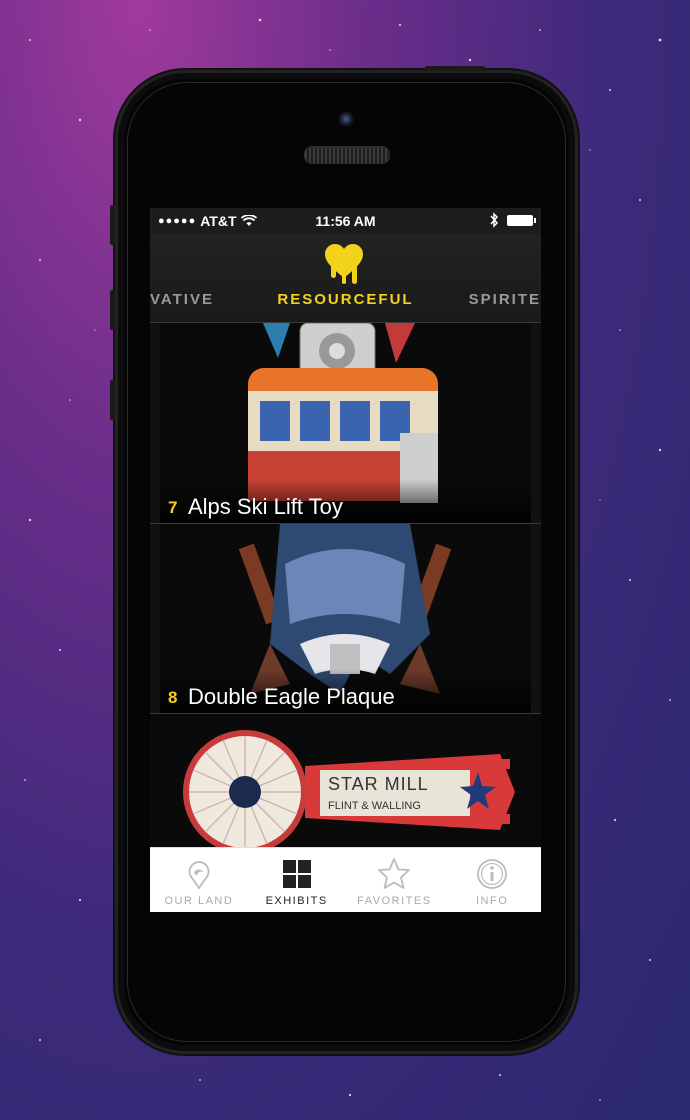 Image resolution: width=690 pixels, height=1120 pixels. Describe the element at coordinates (345, 423) in the screenshot. I see `exhibit-item-7: 7 Alps Ski Lift Toy` at that location.